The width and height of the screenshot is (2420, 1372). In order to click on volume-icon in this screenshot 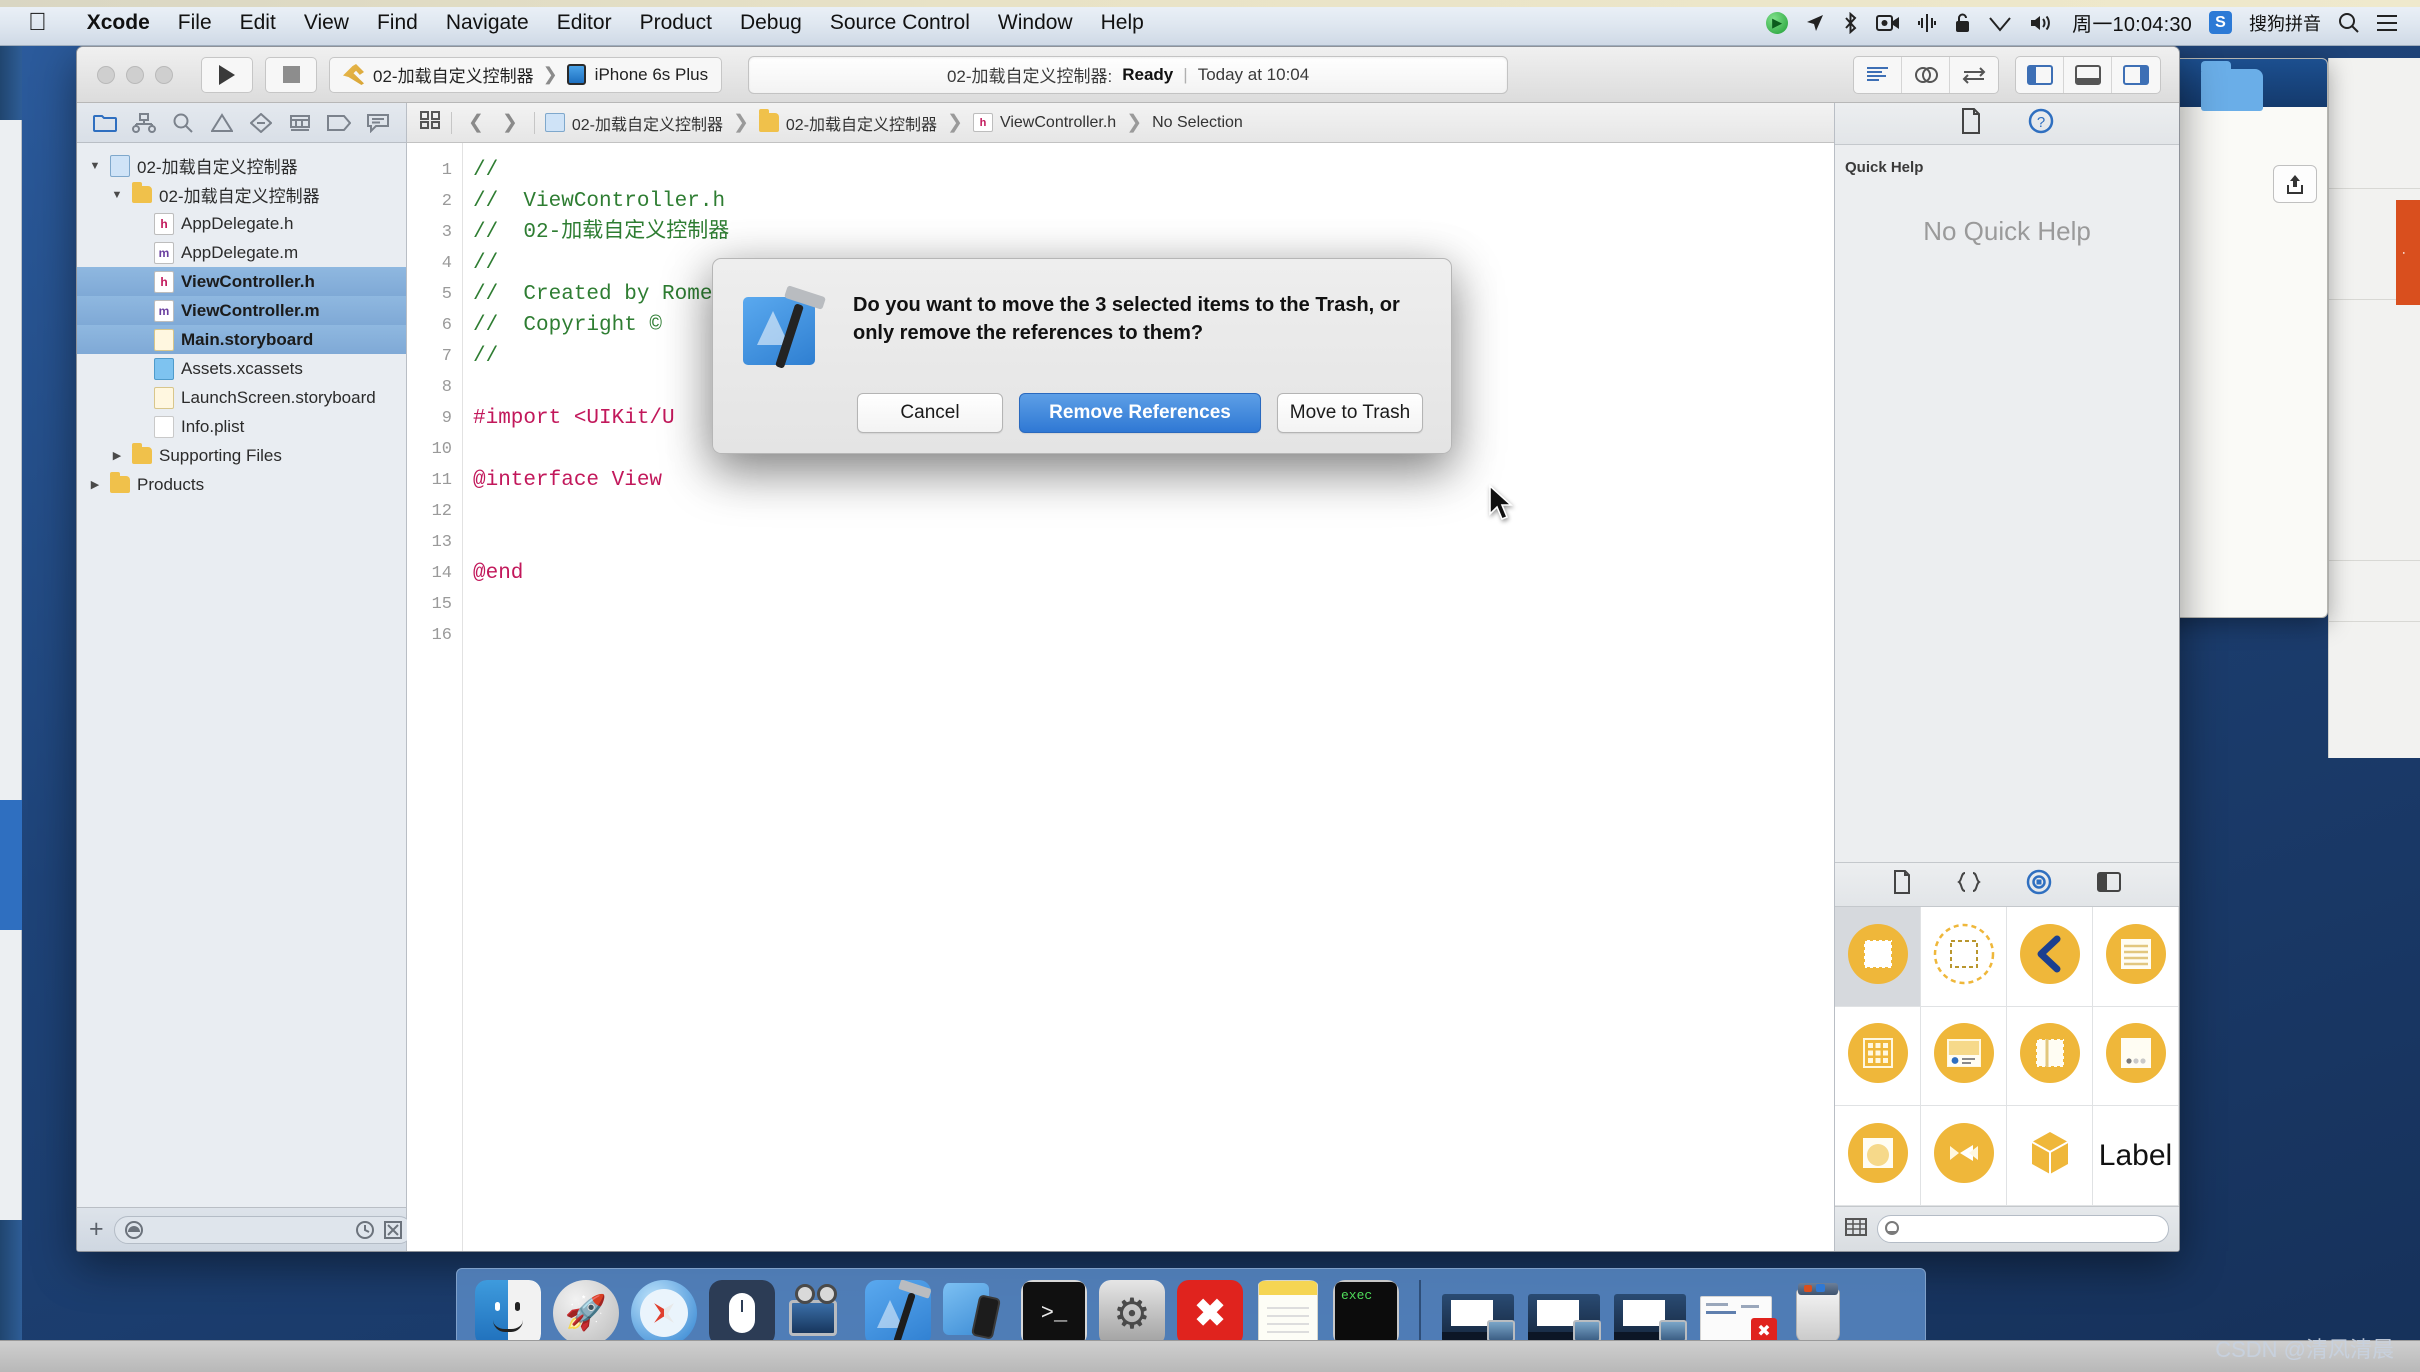, I will do `click(2042, 23)`.